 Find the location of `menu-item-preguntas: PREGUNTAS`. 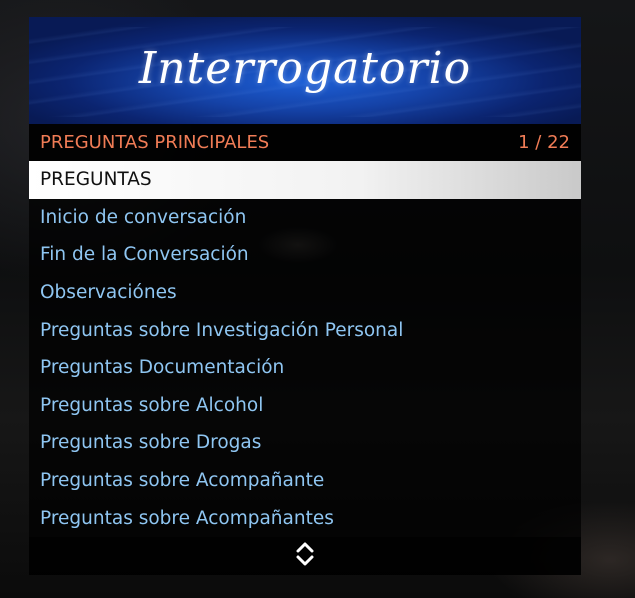

menu-item-preguntas: PREGUNTAS is located at coordinates (305, 180).